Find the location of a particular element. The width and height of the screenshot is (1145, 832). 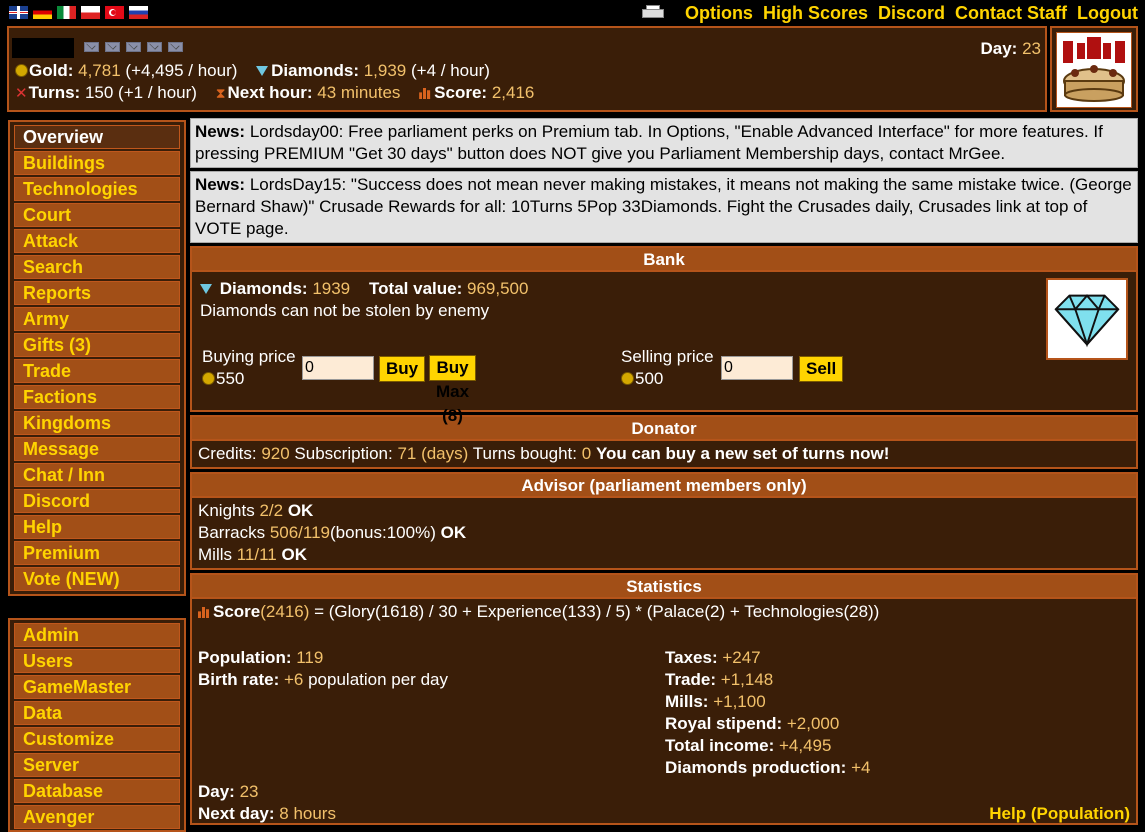

sell-price-label: Selling price 500 is located at coordinates (667, 368).